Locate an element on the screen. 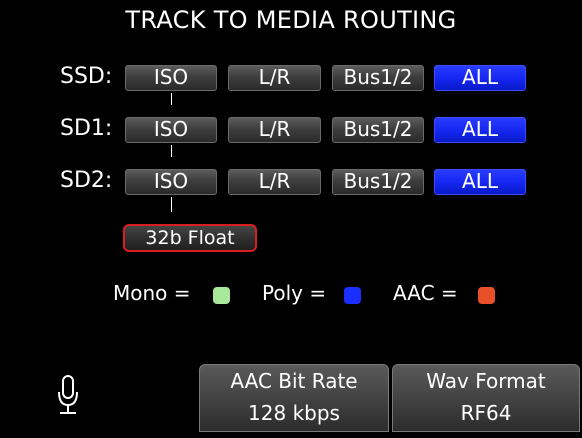 This screenshot has height=438, width=582. row-label-ssd: SSD: is located at coordinates (86, 76).